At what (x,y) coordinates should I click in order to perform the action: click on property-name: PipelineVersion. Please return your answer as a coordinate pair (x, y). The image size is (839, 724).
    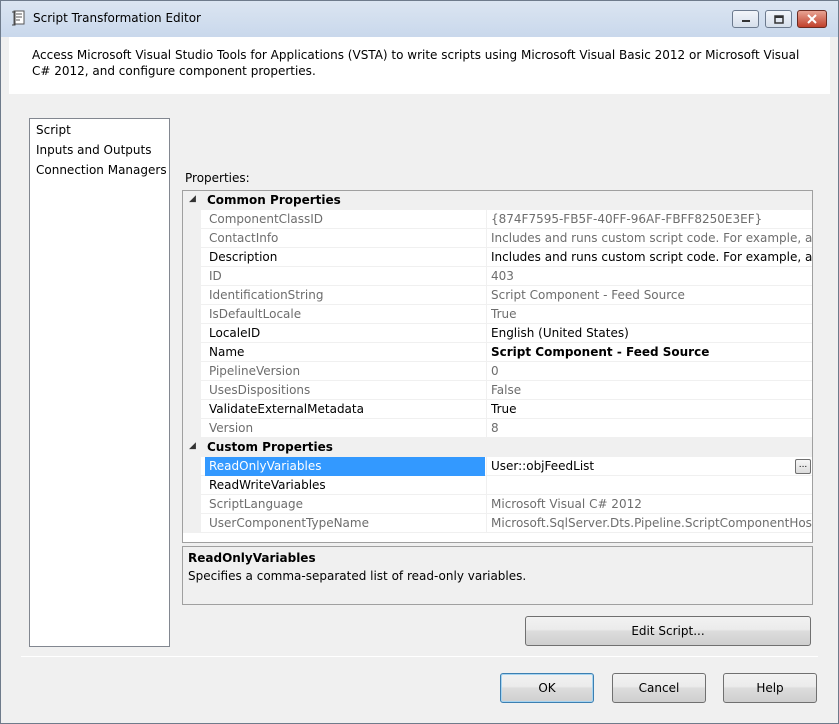
    Looking at the image, I should click on (255, 371).